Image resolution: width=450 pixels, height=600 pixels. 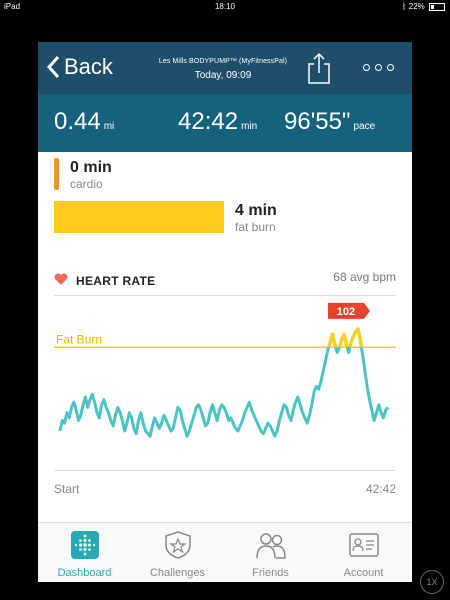 I want to click on activity-time: Today, 09:09, so click(x=223, y=75).